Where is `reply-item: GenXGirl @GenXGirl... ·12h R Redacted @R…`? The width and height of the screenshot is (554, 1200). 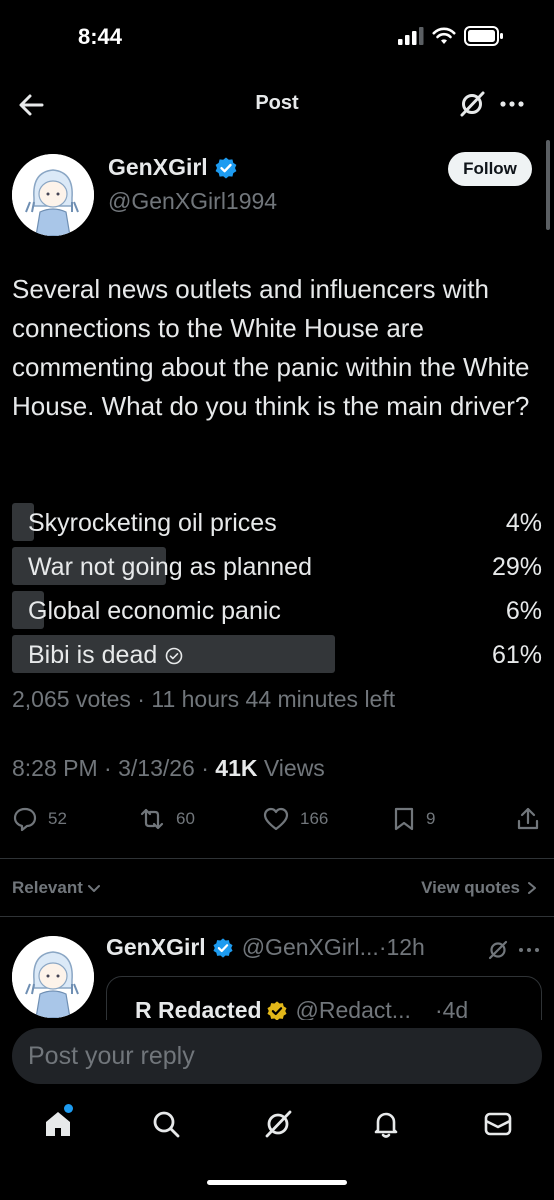
reply-item: GenXGirl @GenXGirl... ·12h R Redacted @R… is located at coordinates (277, 972).